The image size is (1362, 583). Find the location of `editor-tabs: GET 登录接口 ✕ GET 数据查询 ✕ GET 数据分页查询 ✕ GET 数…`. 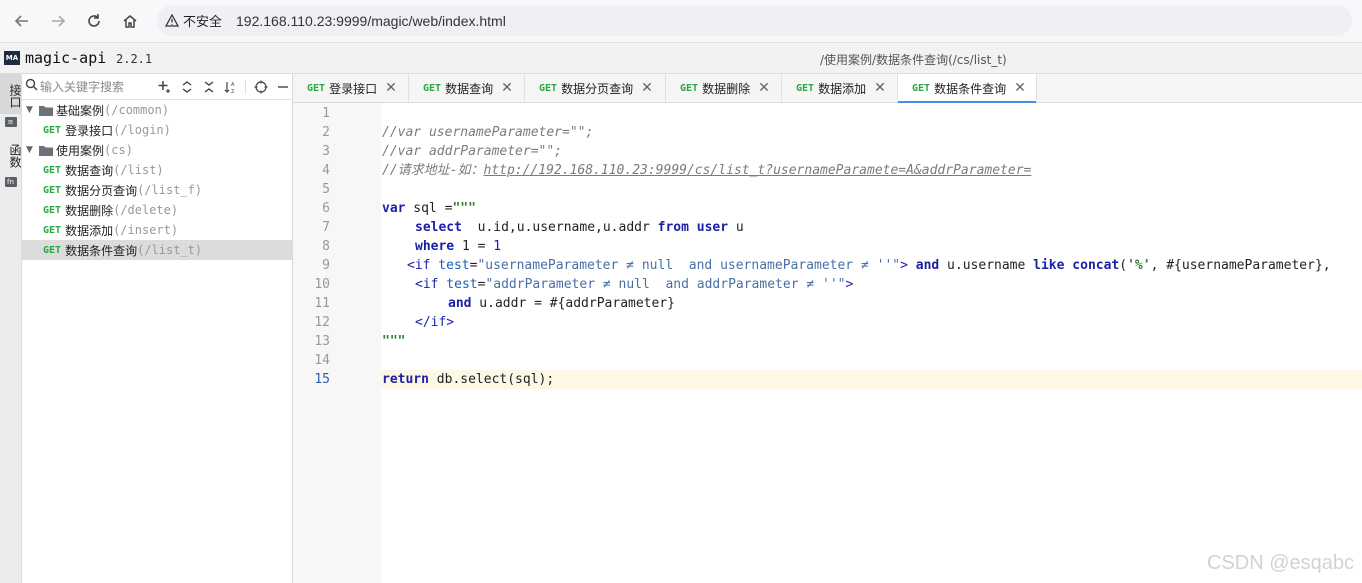

editor-tabs: GET 登录接口 ✕ GET 数据查询 ✕ GET 数据分页查询 ✕ GET 数… is located at coordinates (827, 88).